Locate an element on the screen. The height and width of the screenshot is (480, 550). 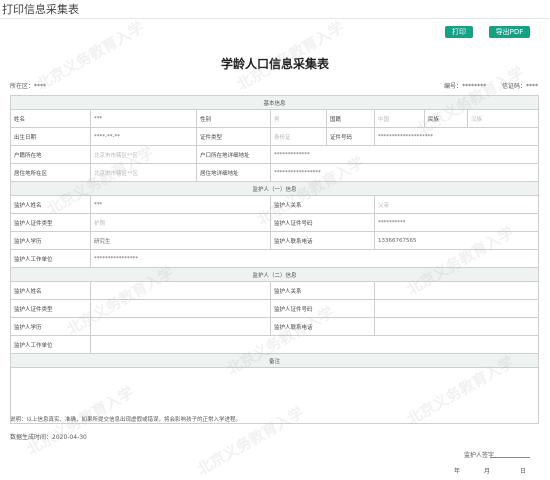
field-value: ************* is located at coordinates (404, 154).